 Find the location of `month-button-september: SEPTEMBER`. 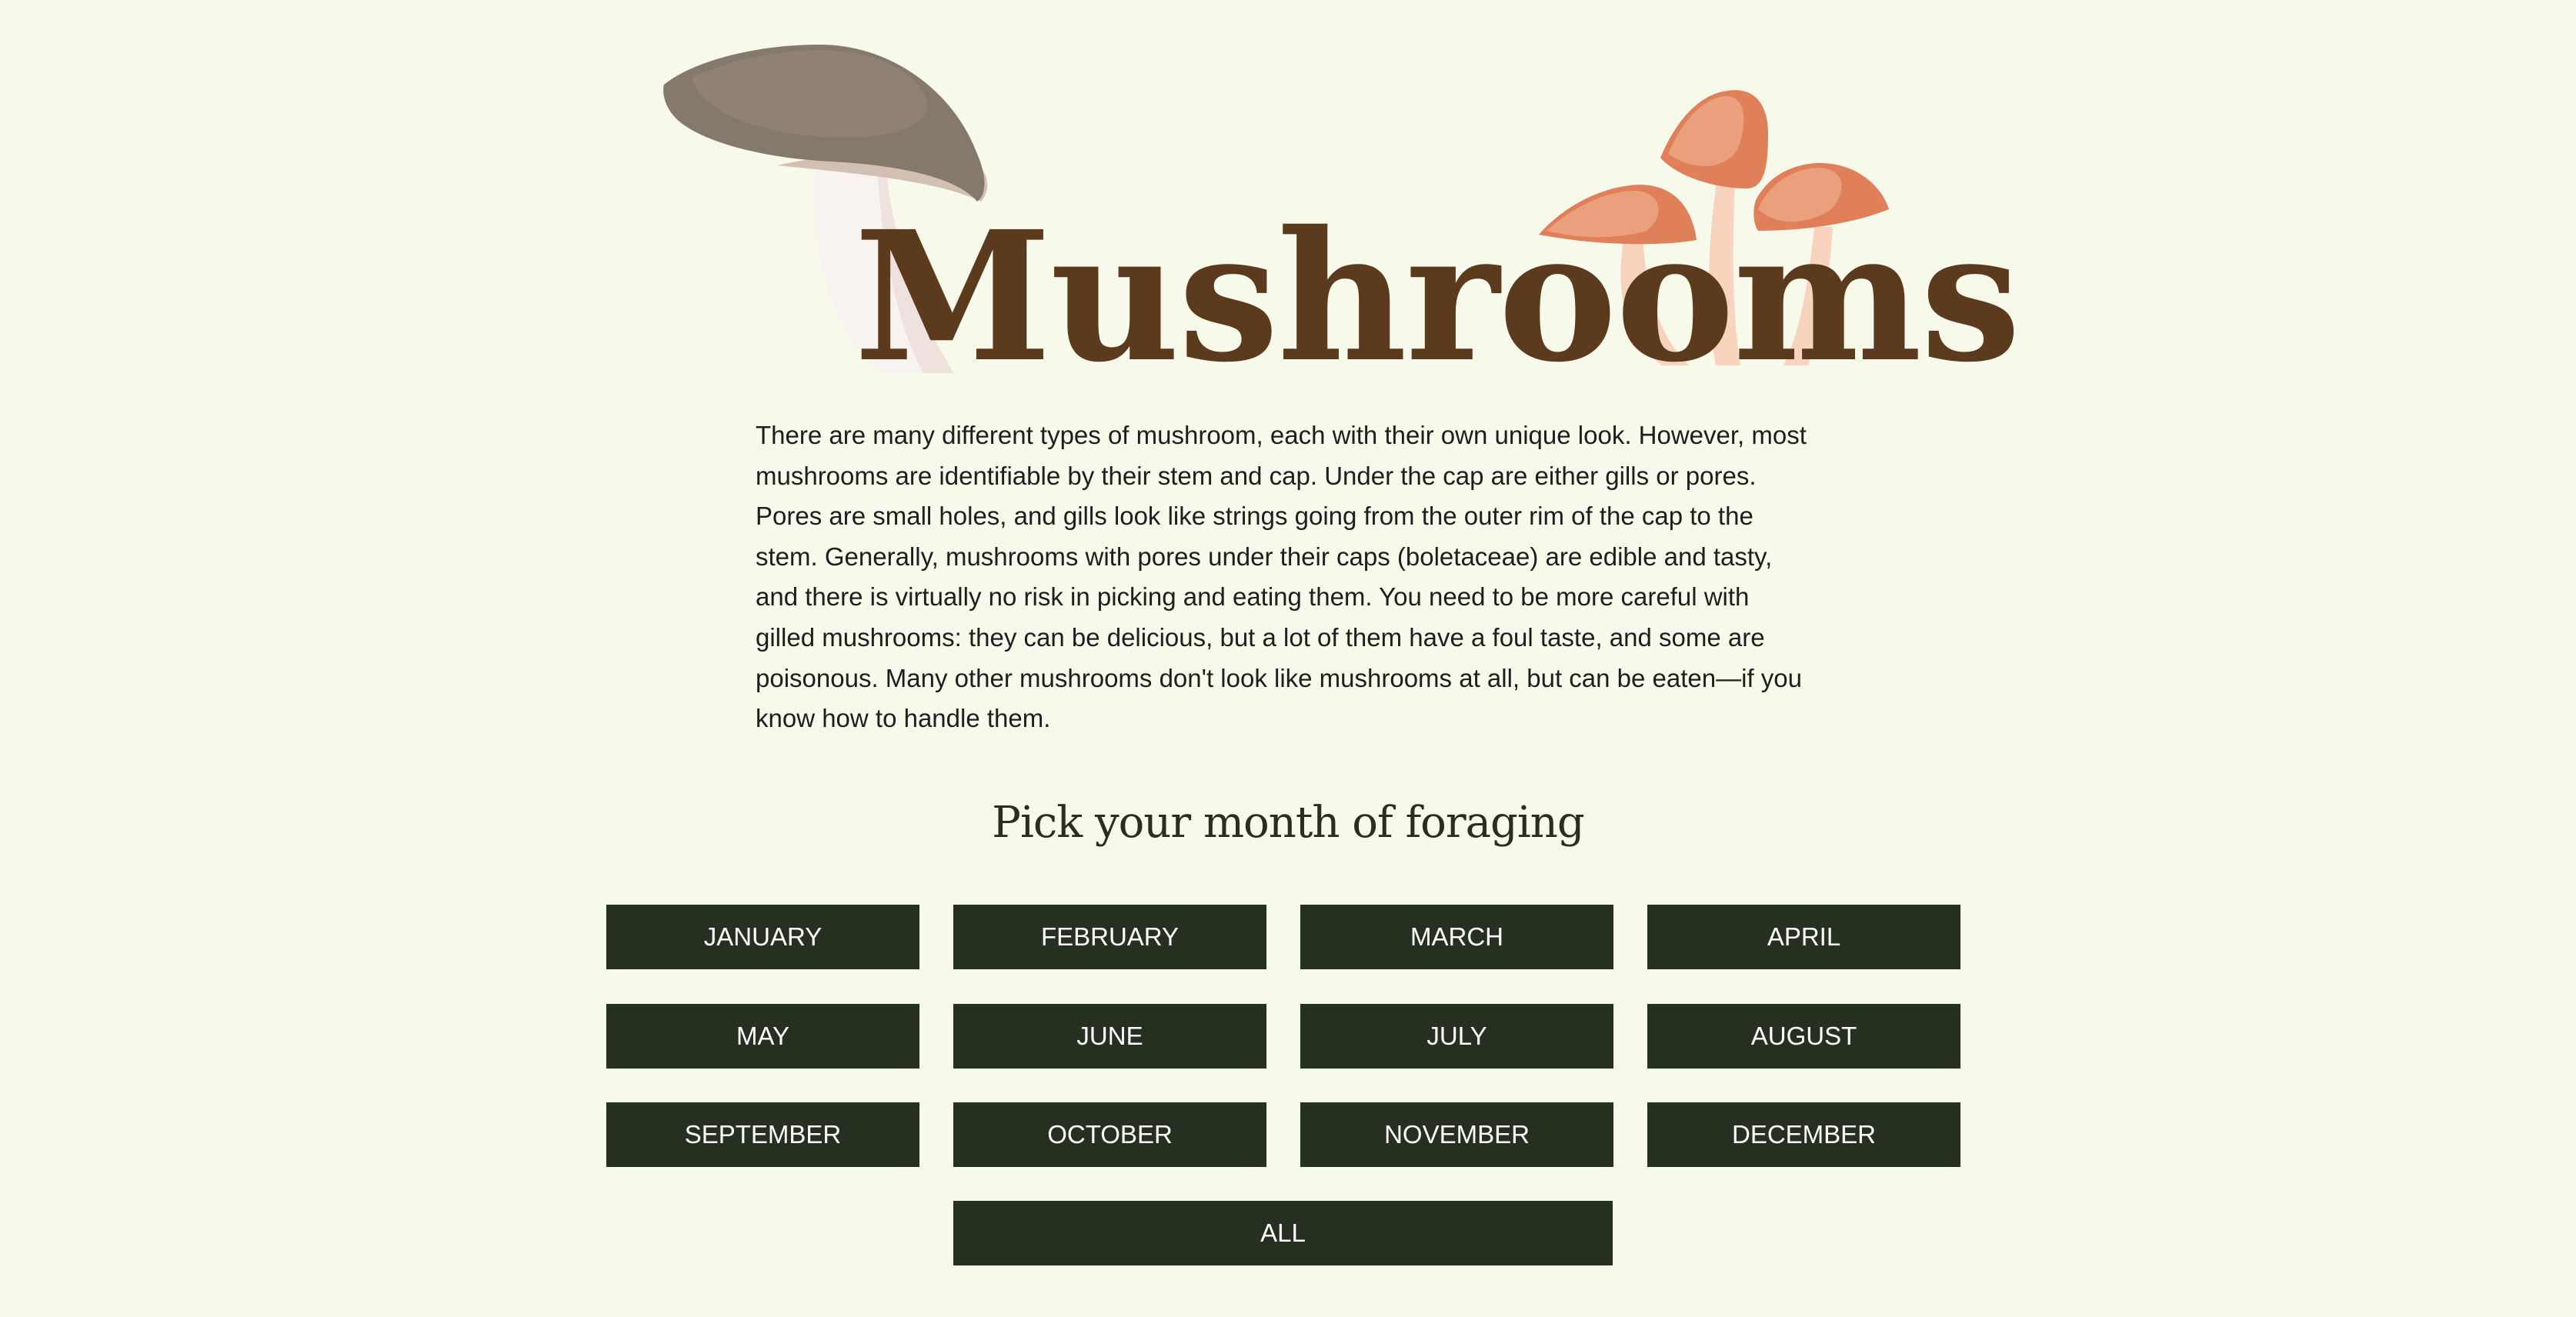

month-button-september: SEPTEMBER is located at coordinates (762, 1135).